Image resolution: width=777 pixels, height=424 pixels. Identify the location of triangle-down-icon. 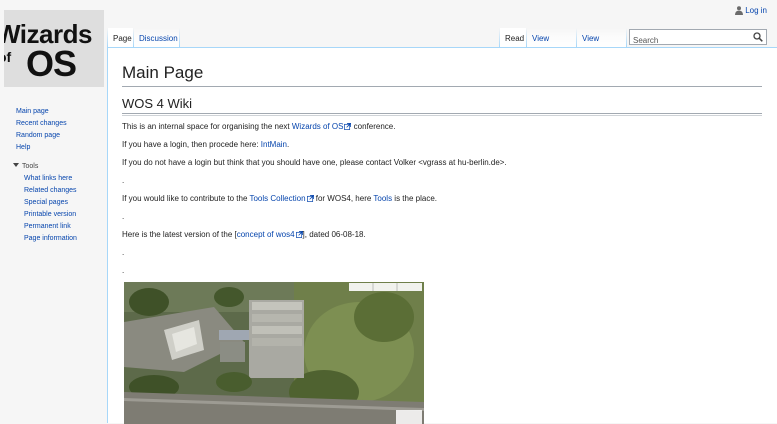
(16, 165).